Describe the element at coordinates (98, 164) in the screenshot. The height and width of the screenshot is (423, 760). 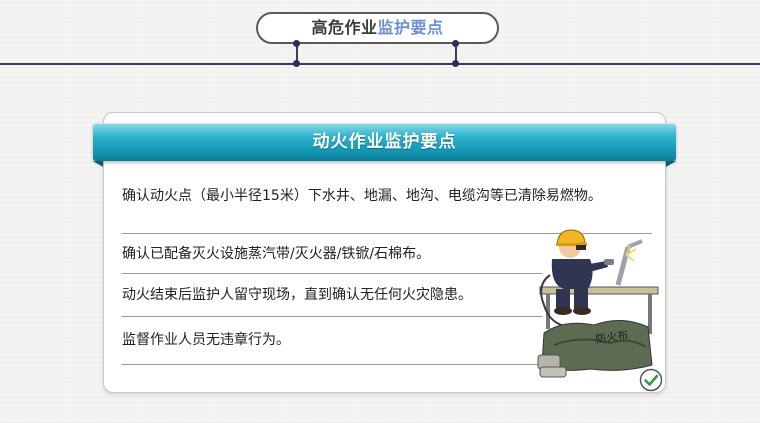
I see `banner-fold-left` at that location.